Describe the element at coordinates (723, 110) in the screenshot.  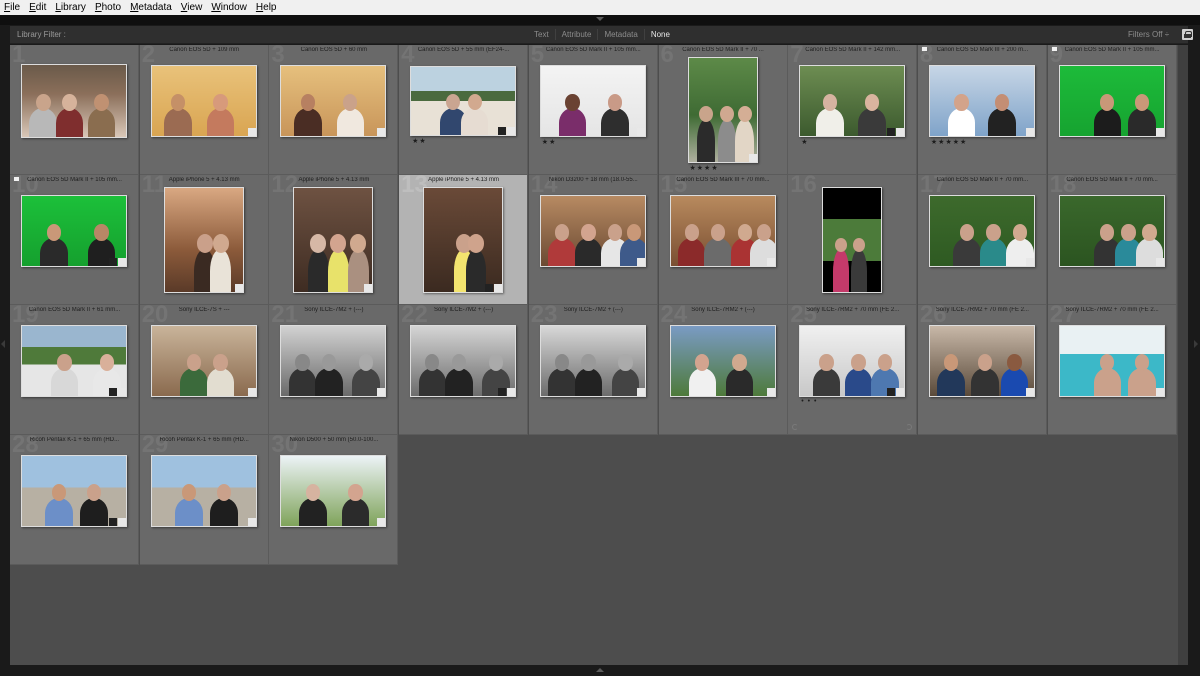
I see `grid-cell-6: 6 Canon EOS 5D Mark II + 70 ... ★★★★` at that location.